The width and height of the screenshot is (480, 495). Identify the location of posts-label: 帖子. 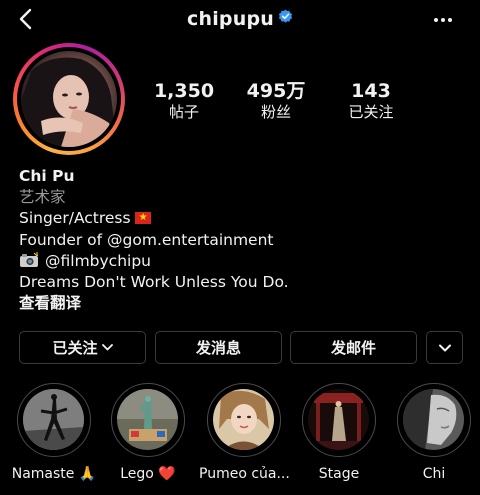
(183, 112).